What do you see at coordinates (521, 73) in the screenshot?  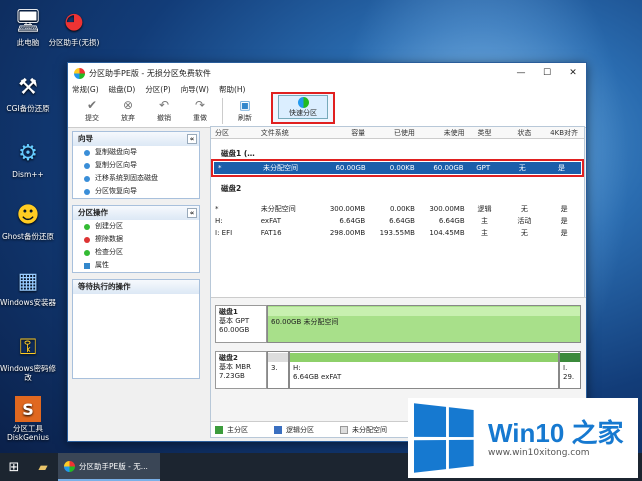 I see `minimize-button: —` at bounding box center [521, 73].